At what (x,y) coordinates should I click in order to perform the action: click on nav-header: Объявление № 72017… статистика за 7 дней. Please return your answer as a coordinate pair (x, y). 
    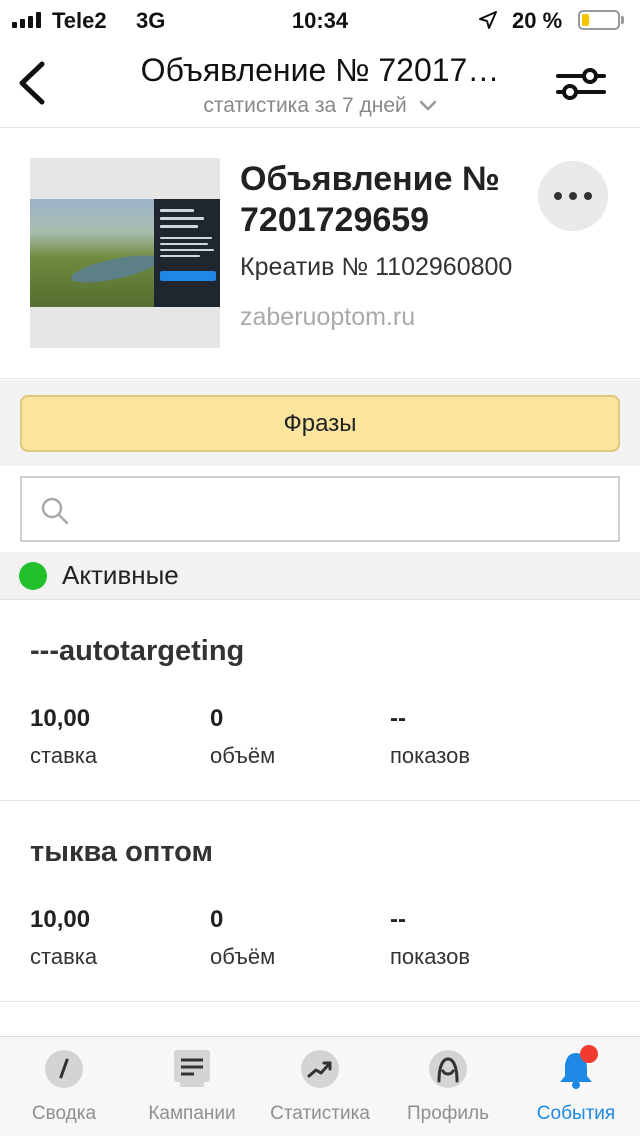
    Looking at the image, I should click on (320, 84).